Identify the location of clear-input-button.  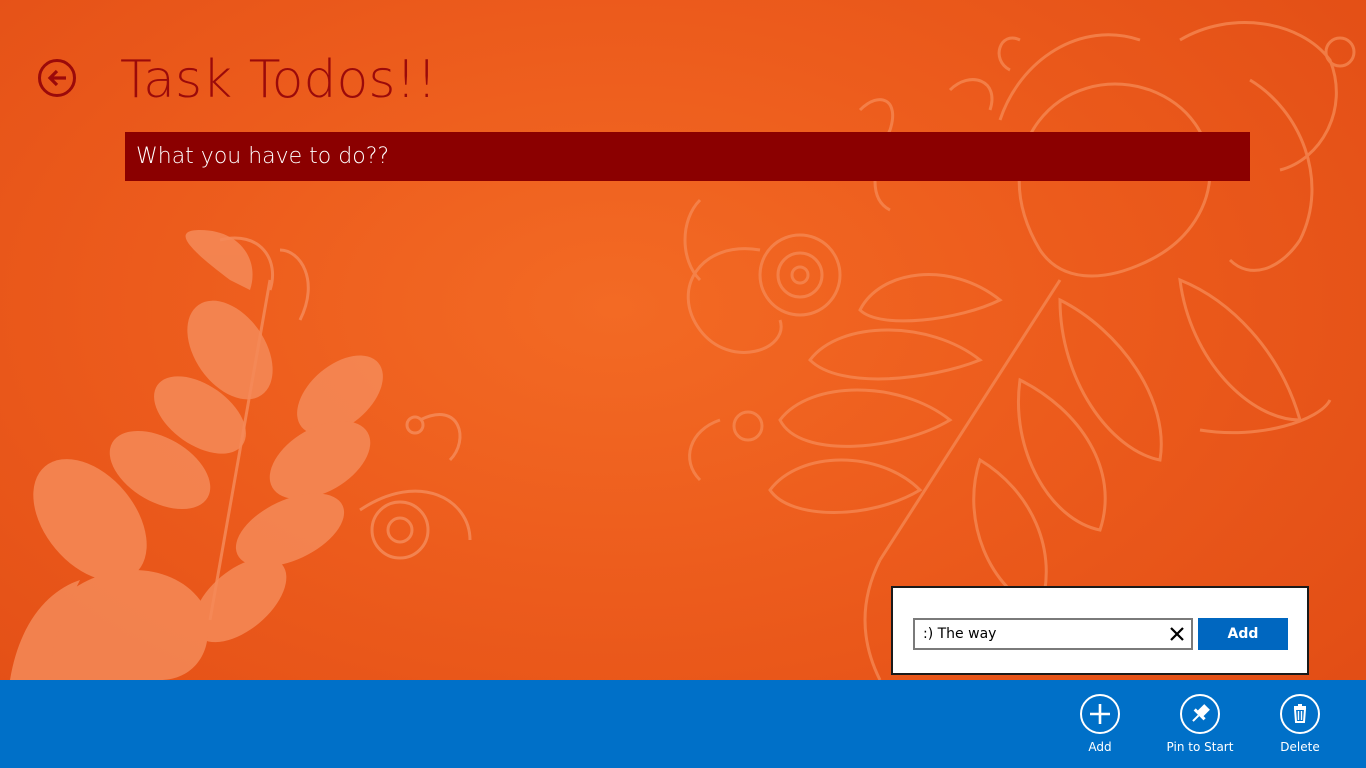
(1177, 634).